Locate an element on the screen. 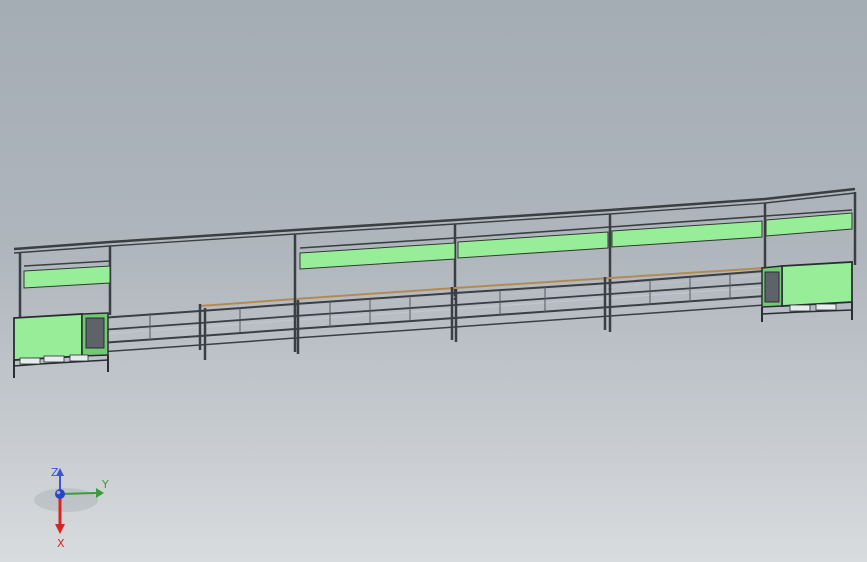 The image size is (867, 562). triad-origin is located at coordinates (60, 494).